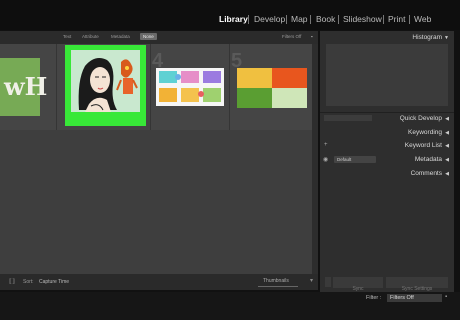 Image resolution: width=460 pixels, height=320 pixels. I want to click on toolbar-menu-icon: ▾, so click(311, 280).